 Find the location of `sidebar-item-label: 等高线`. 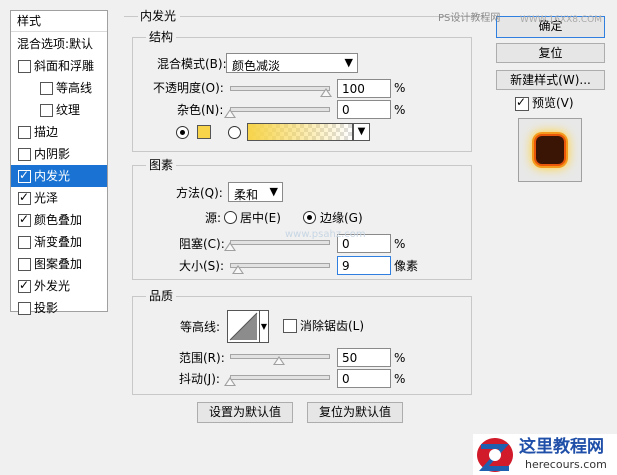

sidebar-item-label: 等高线 is located at coordinates (74, 88).